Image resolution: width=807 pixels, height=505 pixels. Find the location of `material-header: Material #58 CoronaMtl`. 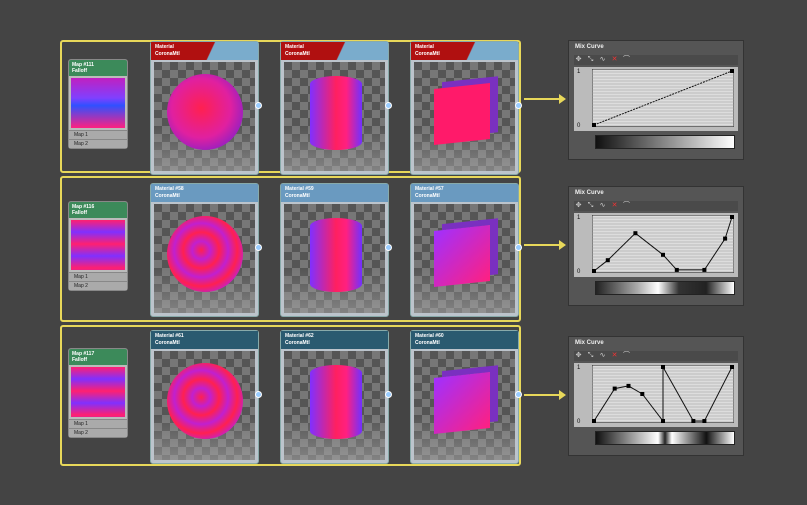

material-header: Material #58 CoronaMtl is located at coordinates (204, 193).